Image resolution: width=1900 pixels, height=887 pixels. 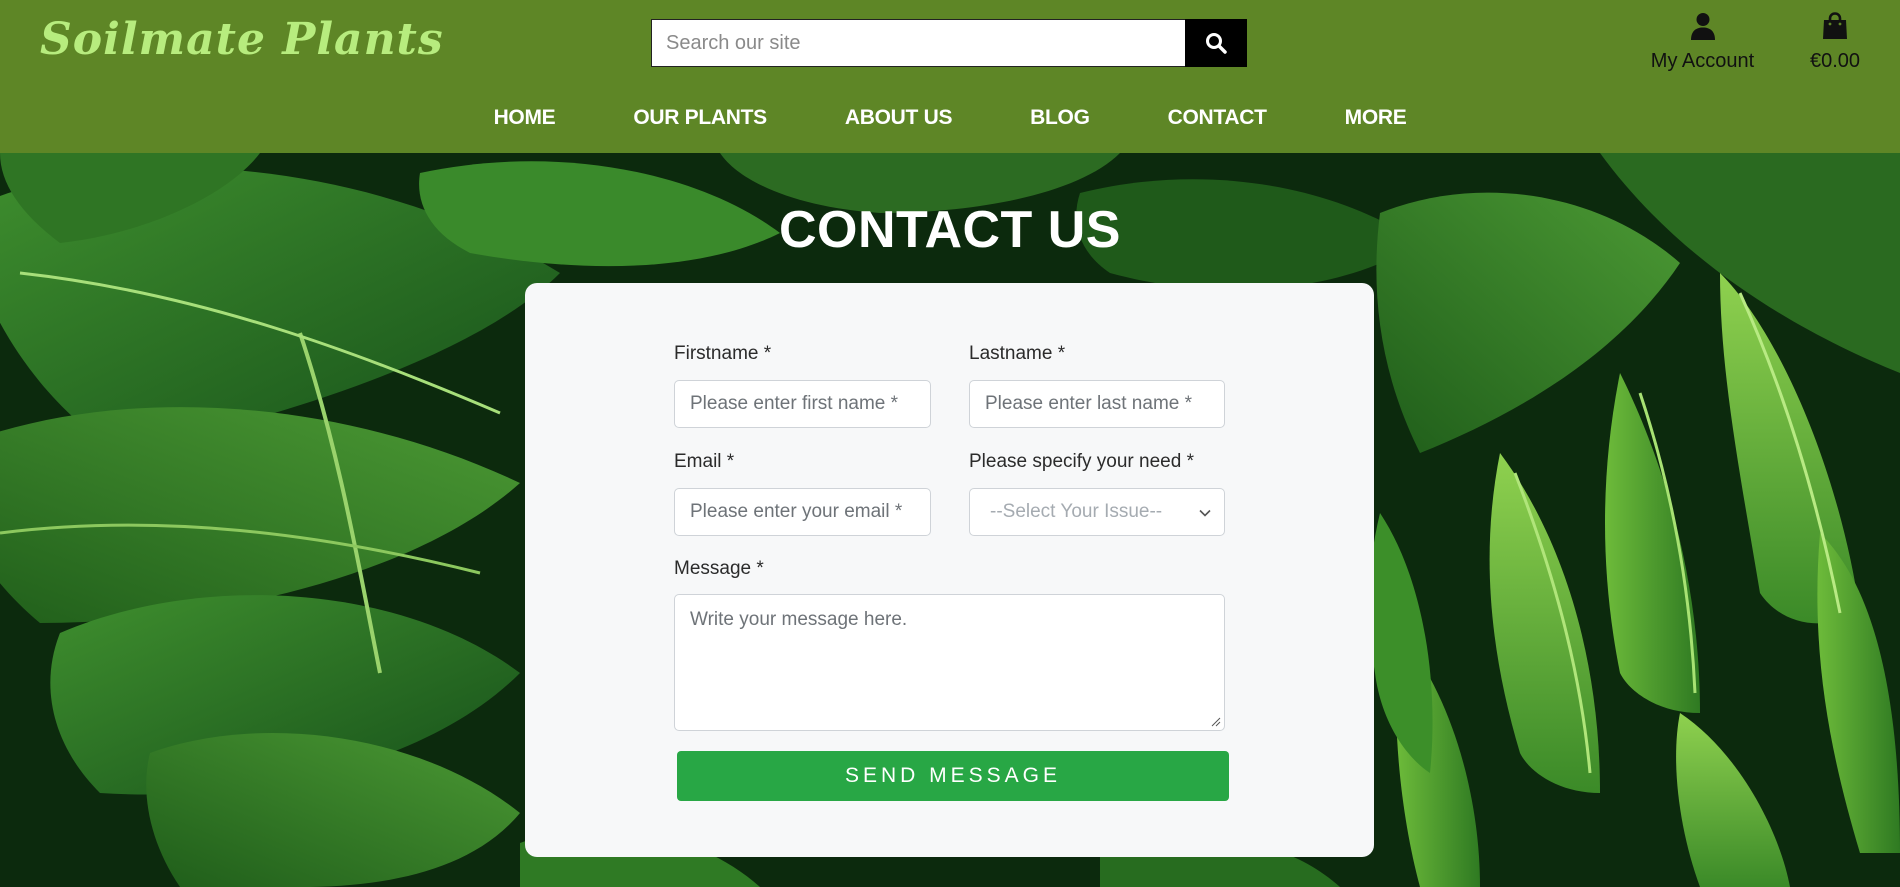 What do you see at coordinates (949, 230) in the screenshot?
I see `page-title: CONTACT US` at bounding box center [949, 230].